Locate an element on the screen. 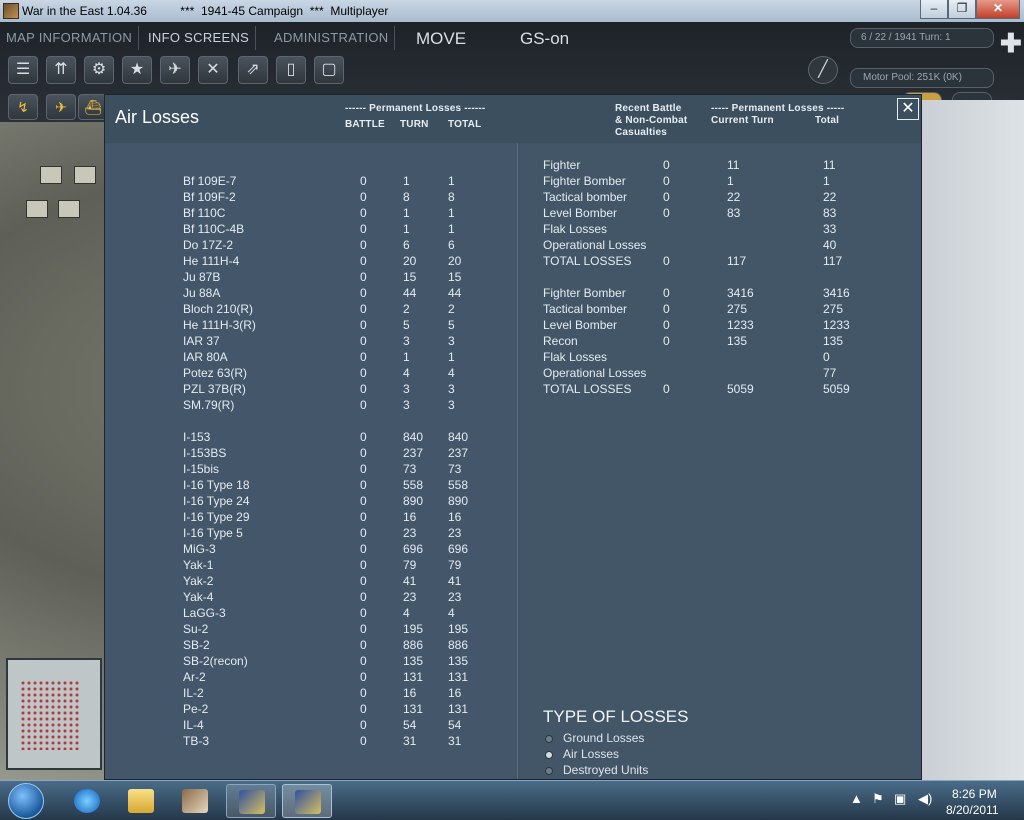  cell-total: 696 is located at coordinates (458, 549).